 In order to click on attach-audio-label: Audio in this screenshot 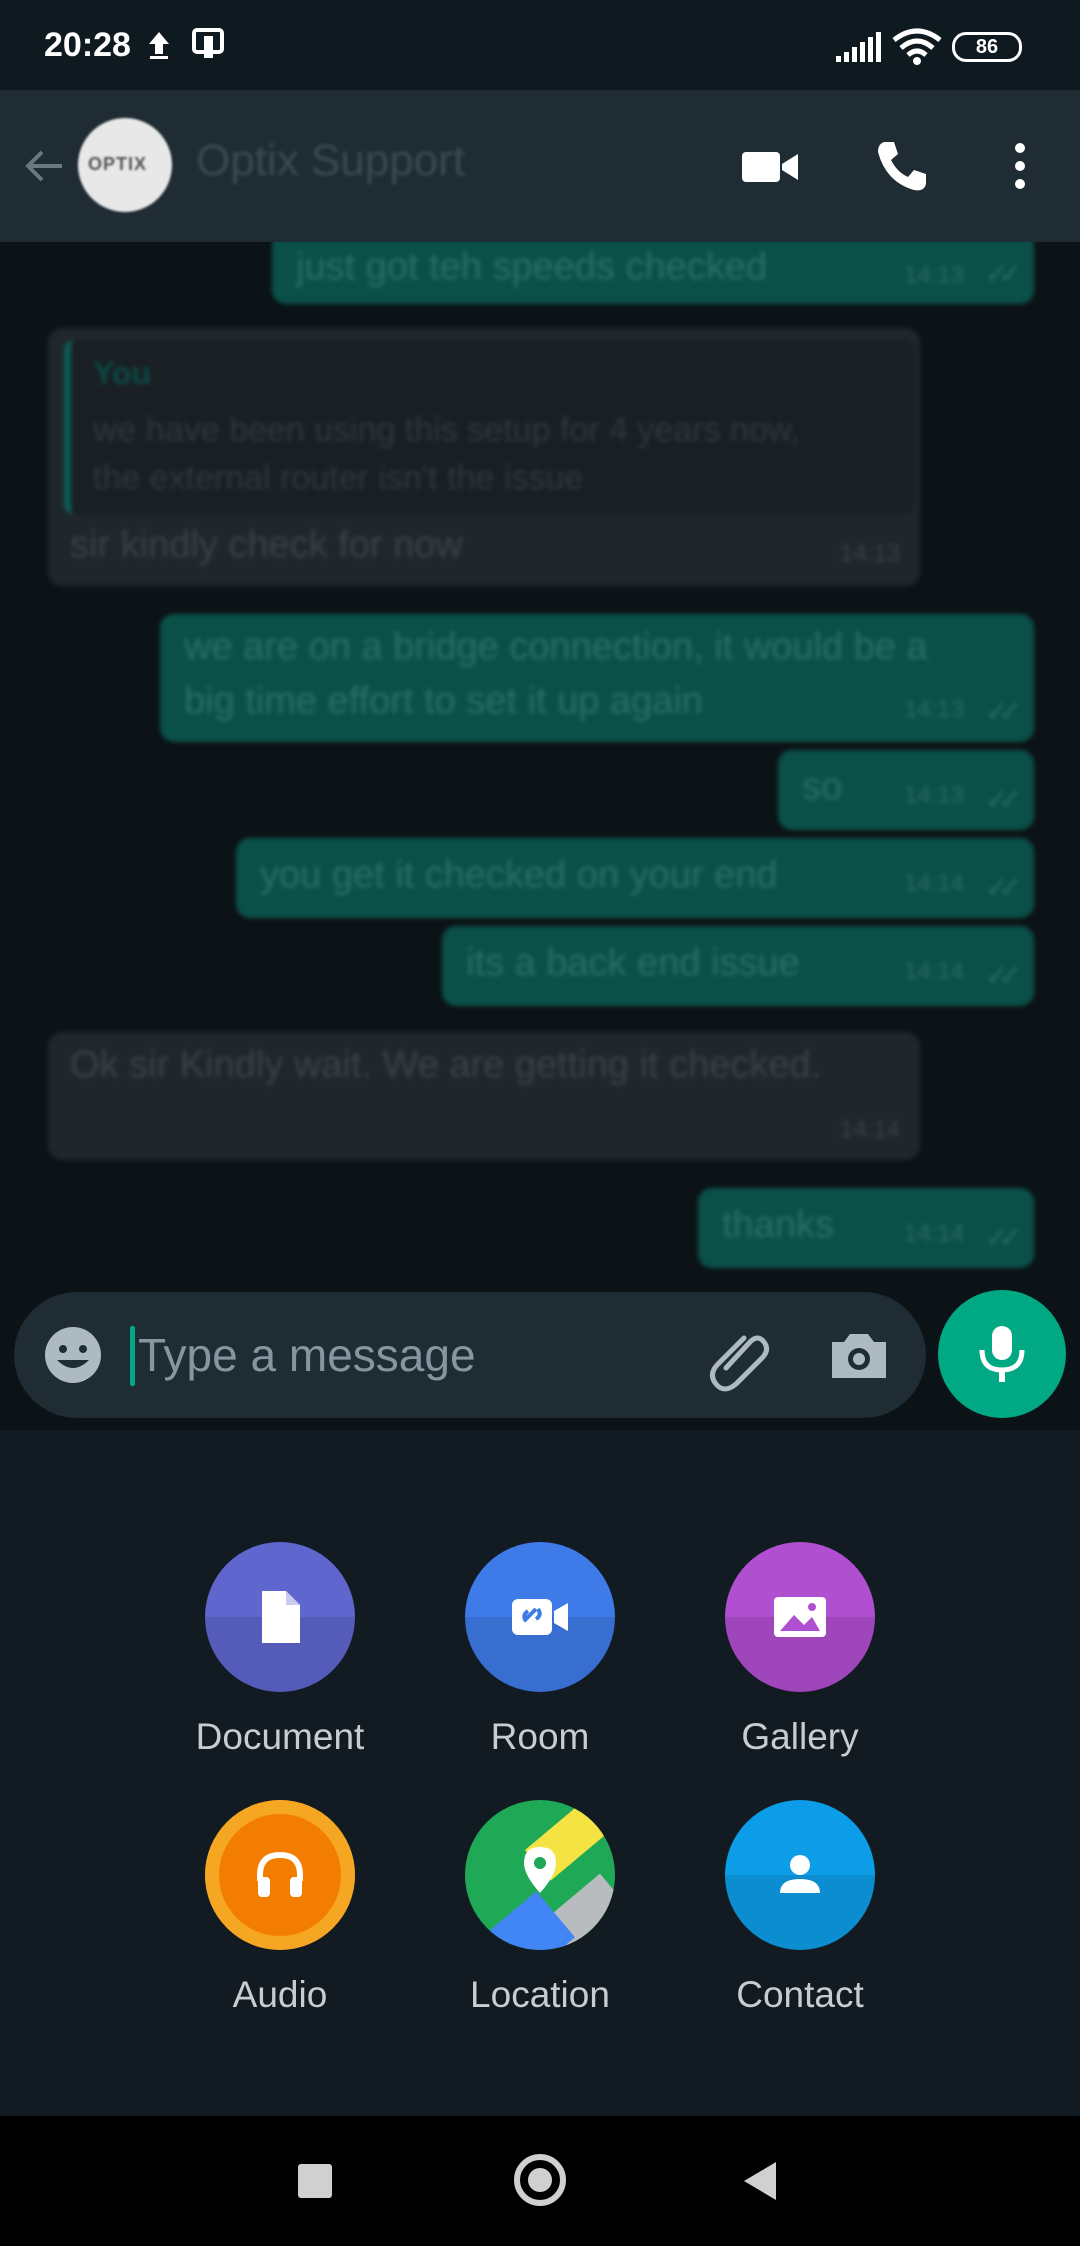, I will do `click(280, 1994)`.